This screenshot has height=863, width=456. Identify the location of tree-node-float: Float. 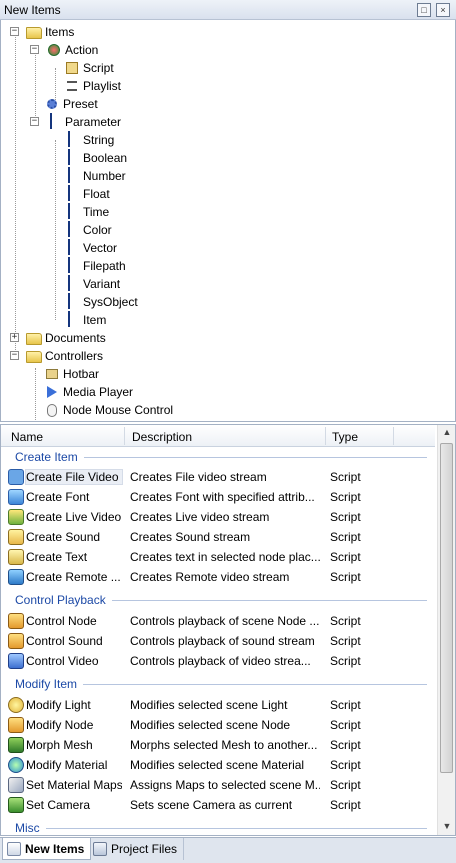
(87, 194).